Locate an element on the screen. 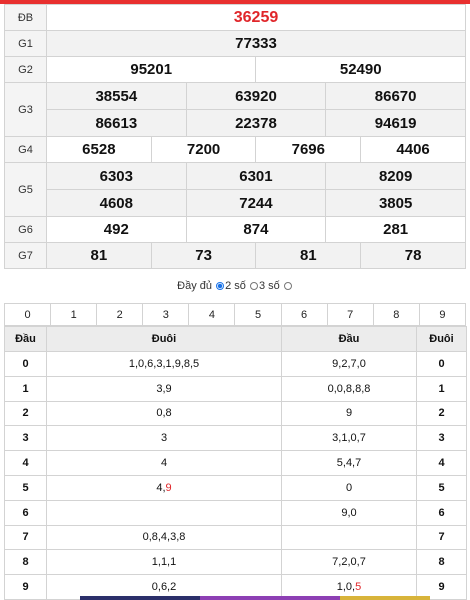  prize-label-g6: G6 is located at coordinates (25, 229).